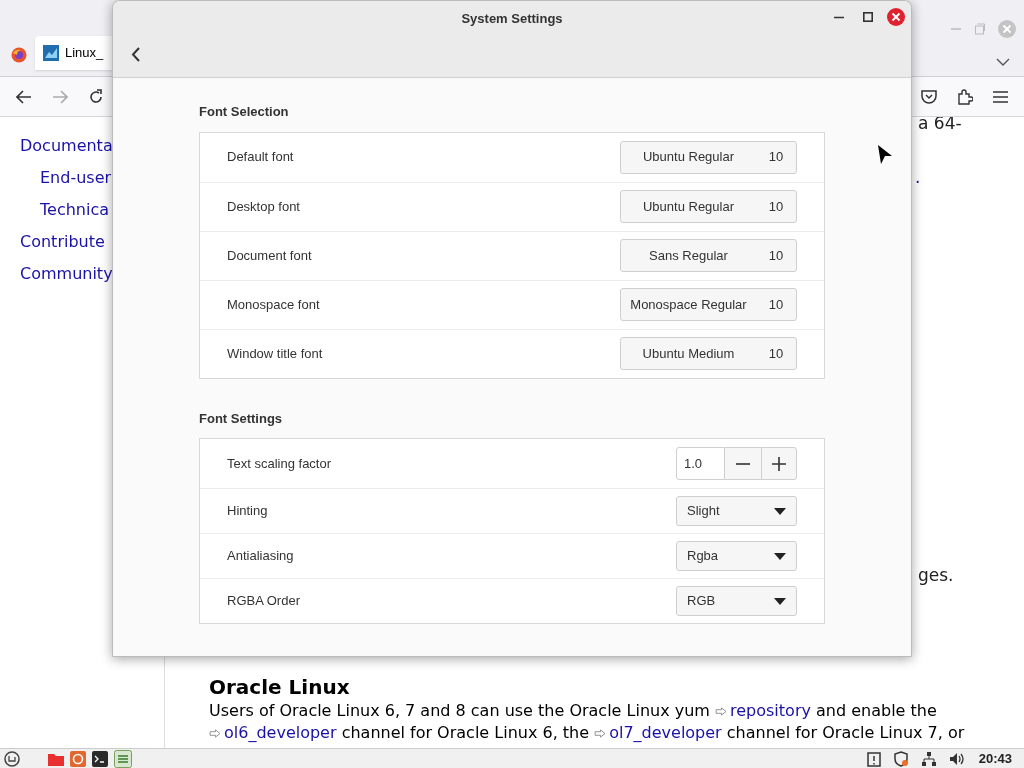 This screenshot has width=1024, height=768. What do you see at coordinates (24, 96) in the screenshot?
I see `back-arrow-icon` at bounding box center [24, 96].